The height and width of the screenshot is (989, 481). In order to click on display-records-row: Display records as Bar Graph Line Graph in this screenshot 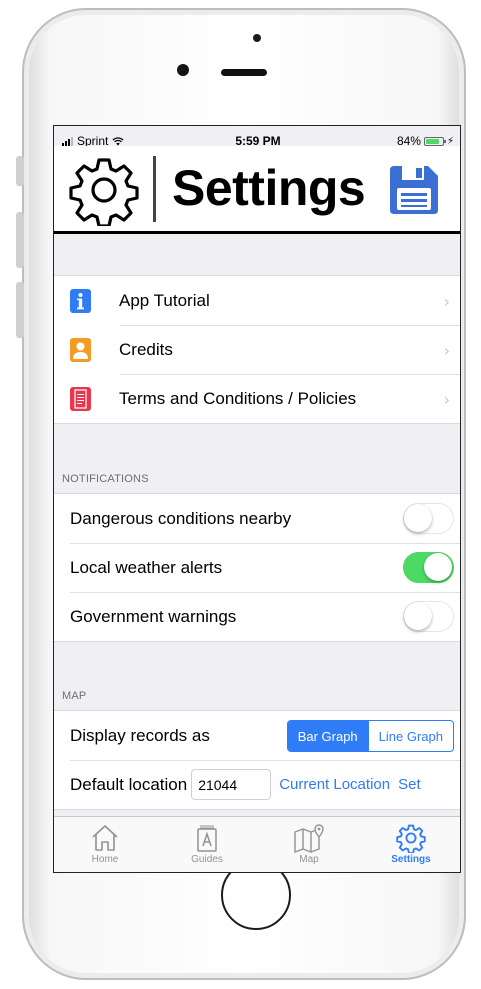, I will do `click(257, 735)`.